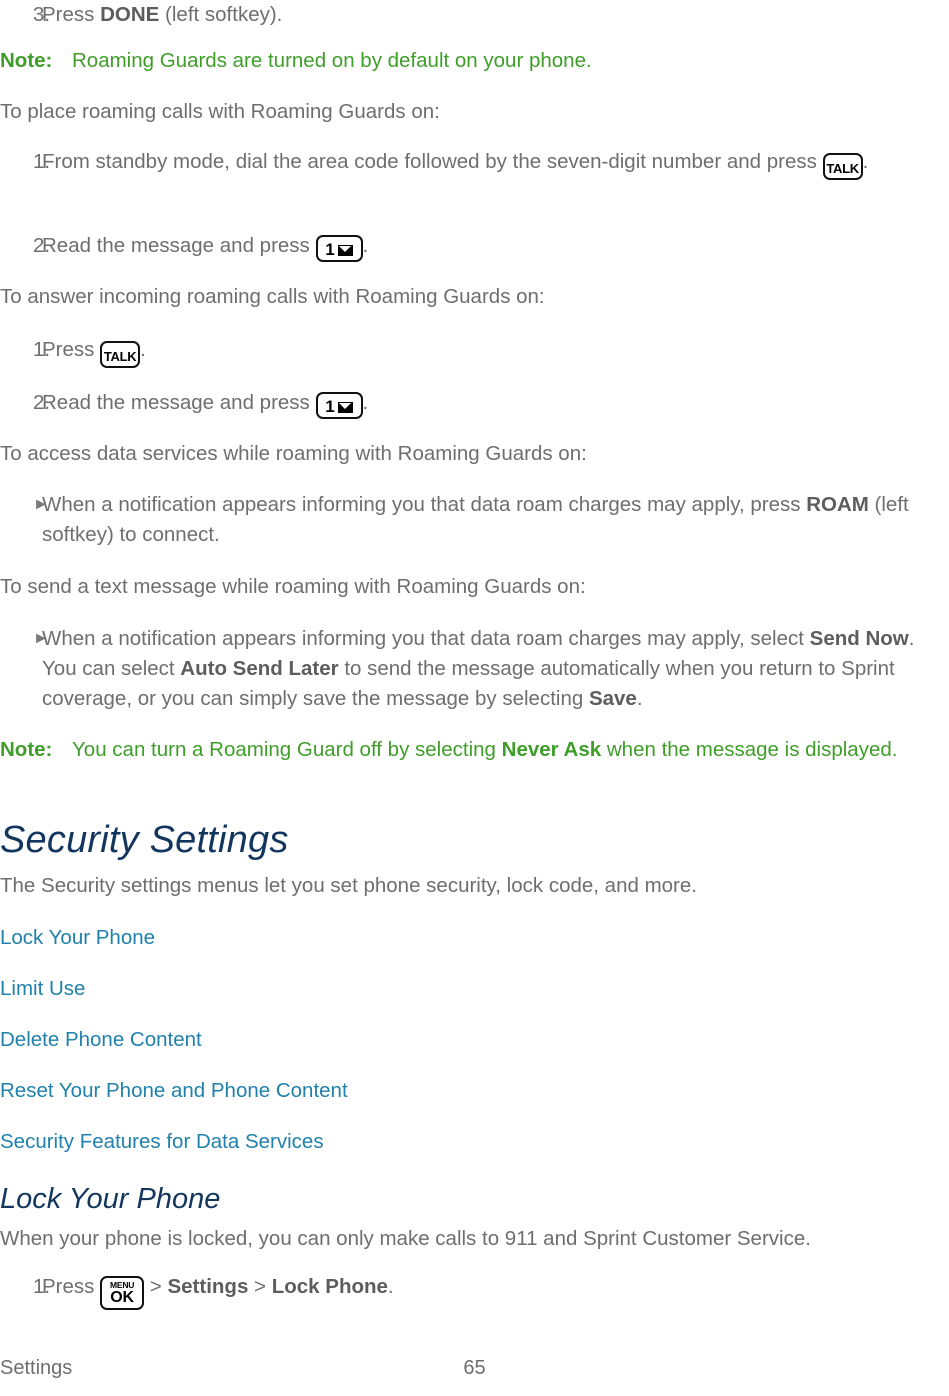 Image resolution: width=949 pixels, height=1396 pixels. What do you see at coordinates (77, 938) in the screenshot?
I see `toc-link-lock-your-phone: Lock Your Phone` at bounding box center [77, 938].